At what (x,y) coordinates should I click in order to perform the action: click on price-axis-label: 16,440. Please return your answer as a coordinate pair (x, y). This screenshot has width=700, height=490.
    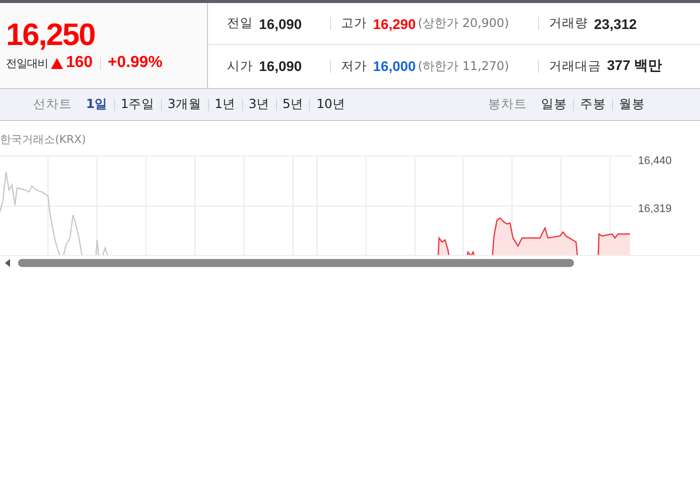
    Looking at the image, I should click on (655, 161).